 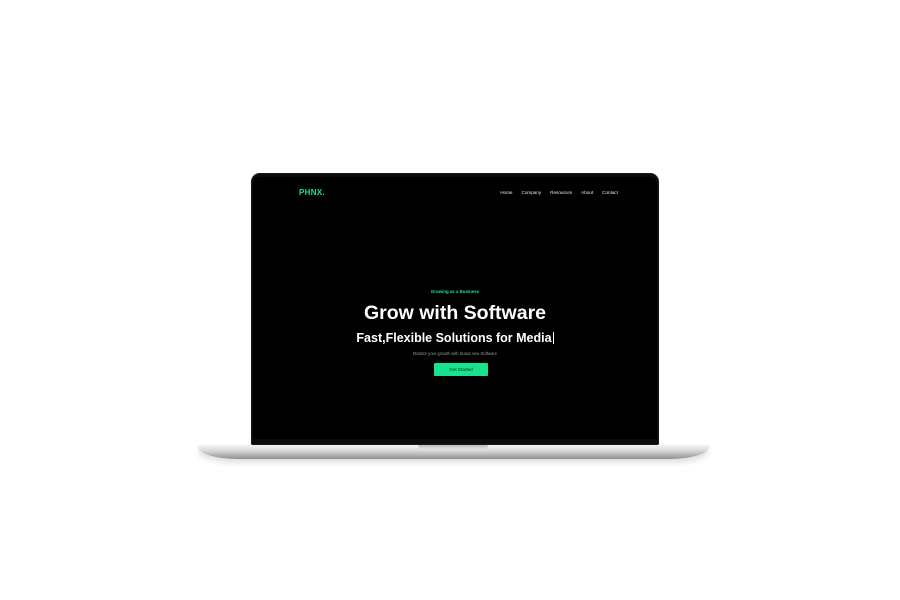 I want to click on hero-subheadline-wrap: Fast,Flexible Solutions for Media, so click(x=455, y=338).